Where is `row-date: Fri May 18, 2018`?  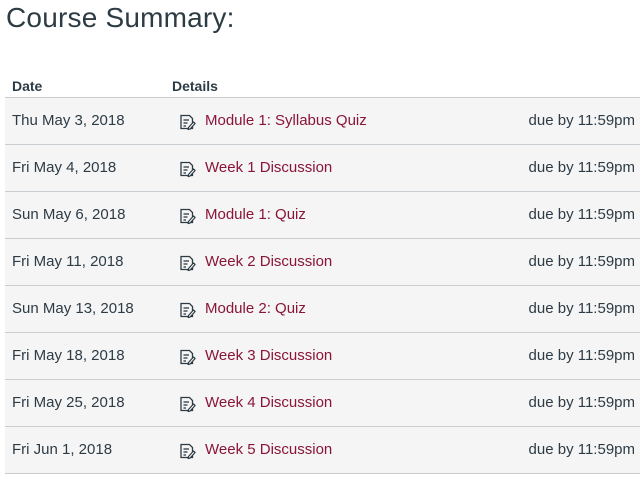 row-date: Fri May 18, 2018 is located at coordinates (68, 355).